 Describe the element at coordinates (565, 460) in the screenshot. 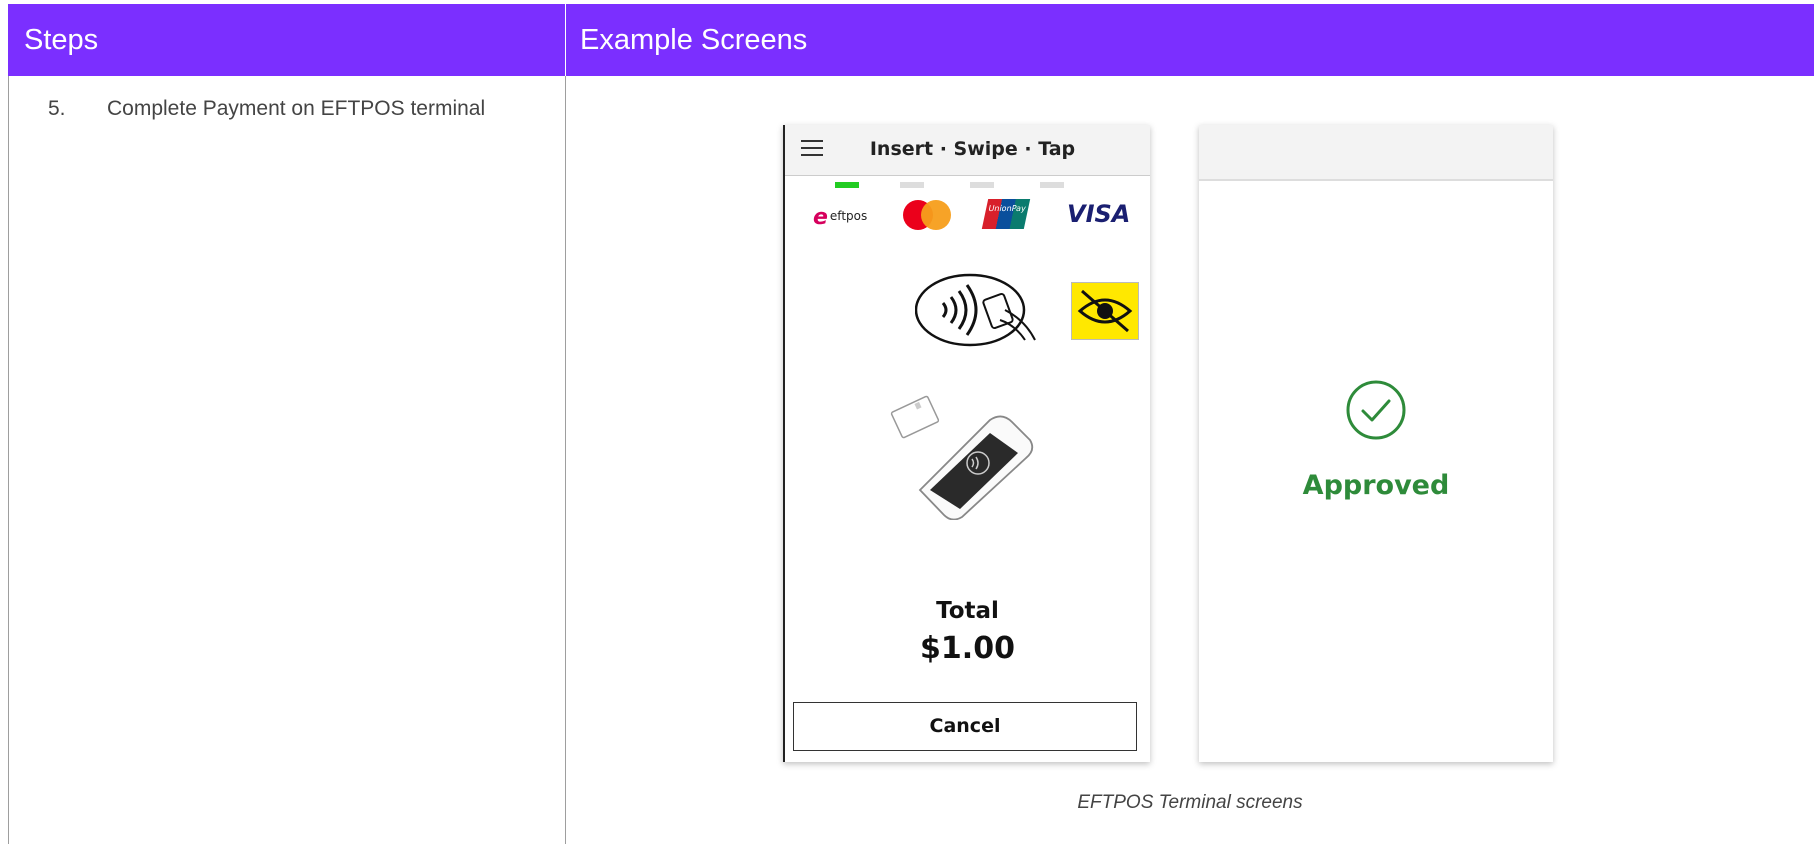

I see `table-divider` at that location.